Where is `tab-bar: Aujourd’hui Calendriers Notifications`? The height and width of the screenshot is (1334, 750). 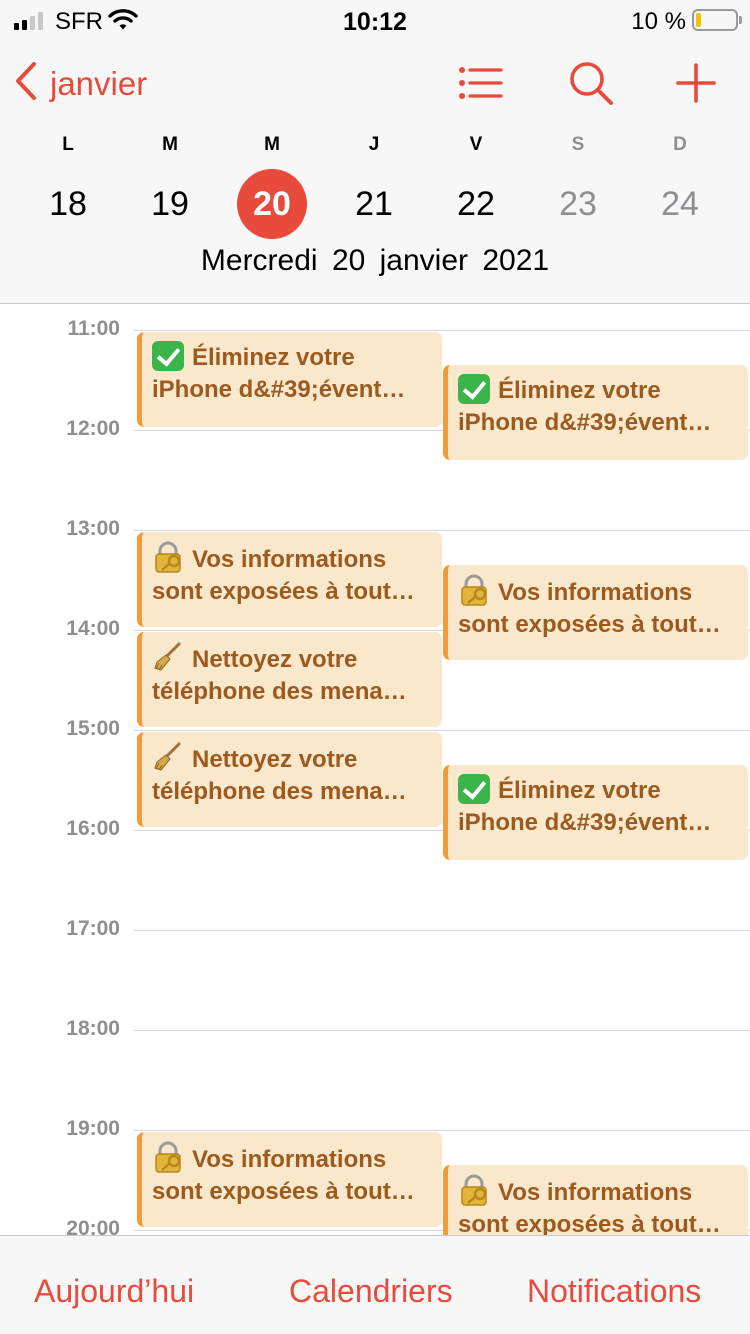 tab-bar: Aujourd’hui Calendriers Notifications is located at coordinates (375, 1284).